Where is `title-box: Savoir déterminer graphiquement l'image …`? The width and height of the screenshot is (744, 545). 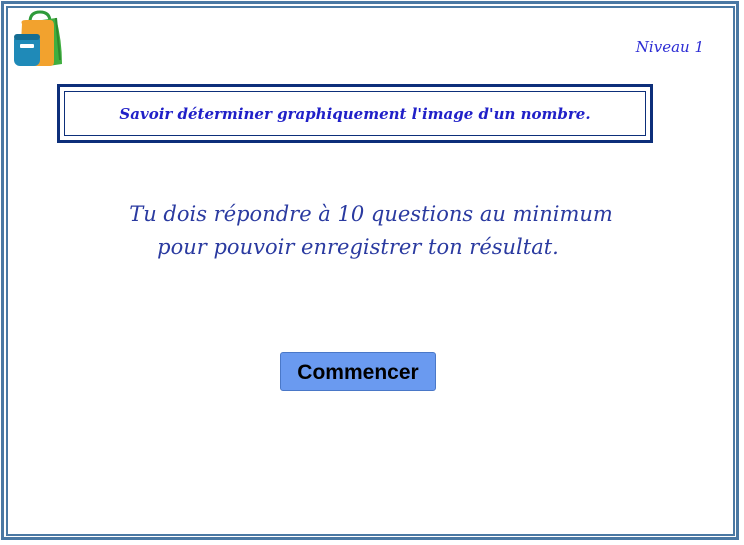
title-box: Savoir déterminer graphiquement l'image … is located at coordinates (355, 113).